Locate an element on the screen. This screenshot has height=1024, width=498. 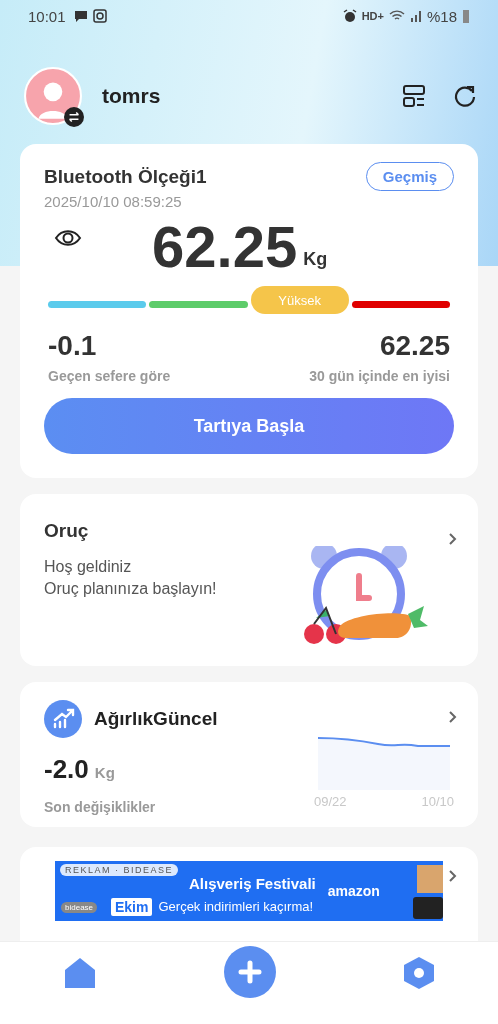
ad-headline: Alışveriş Festivali is located at coordinates (252, 883).